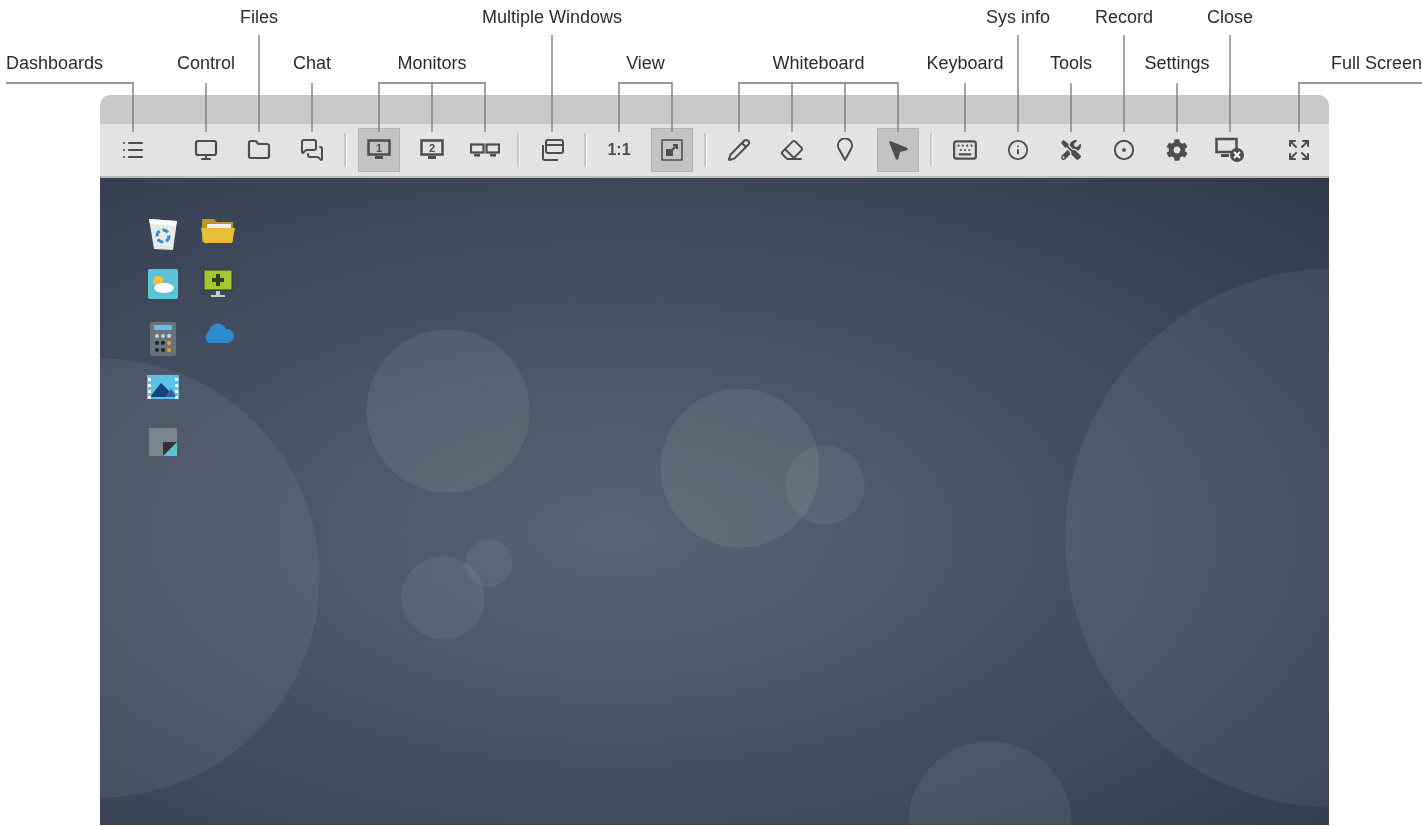  What do you see at coordinates (1230, 150) in the screenshot?
I see `monitor-close-icon` at bounding box center [1230, 150].